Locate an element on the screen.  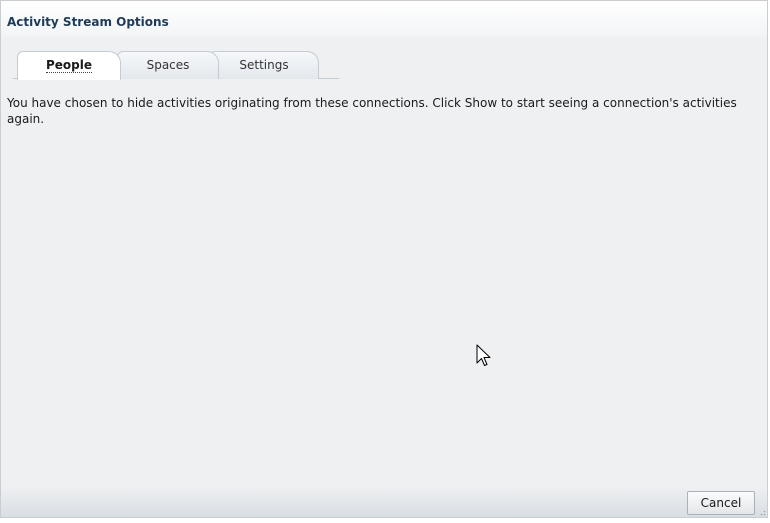
dialog-title: Activity Stream Options is located at coordinates (88, 22).